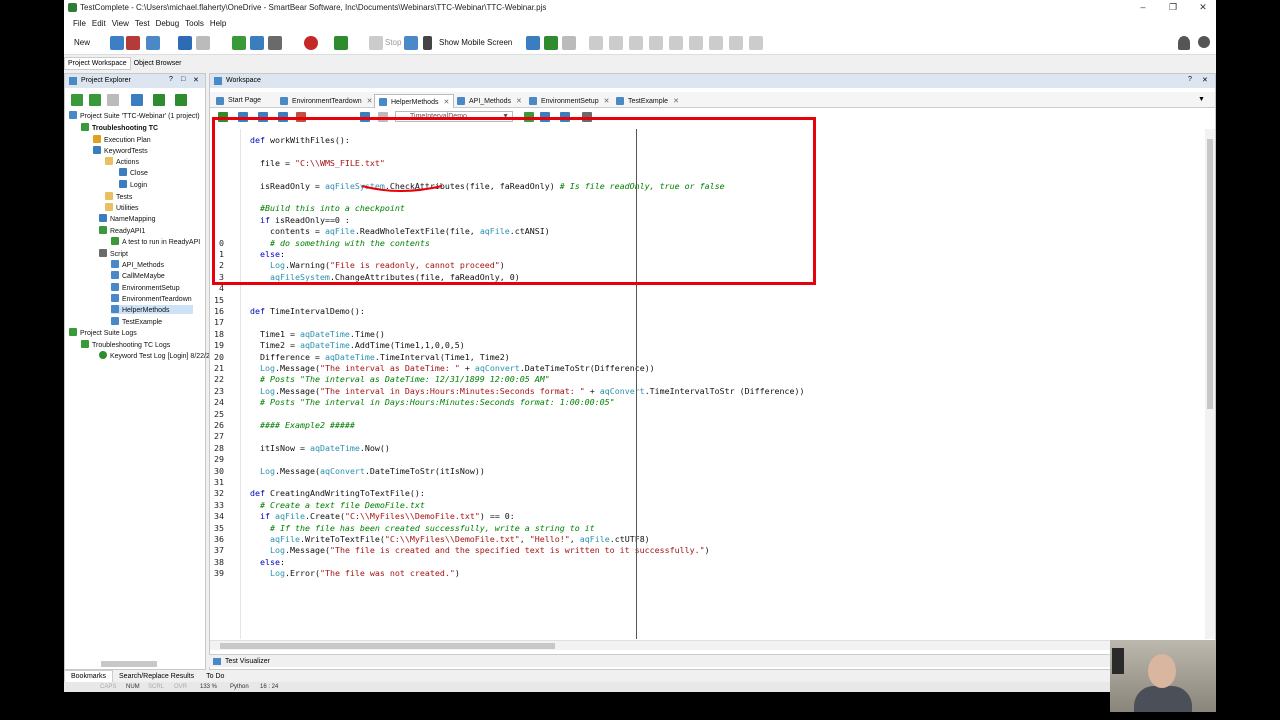 The height and width of the screenshot is (720, 1280). What do you see at coordinates (219, 504) in the screenshot?
I see `line-number: 33` at bounding box center [219, 504].